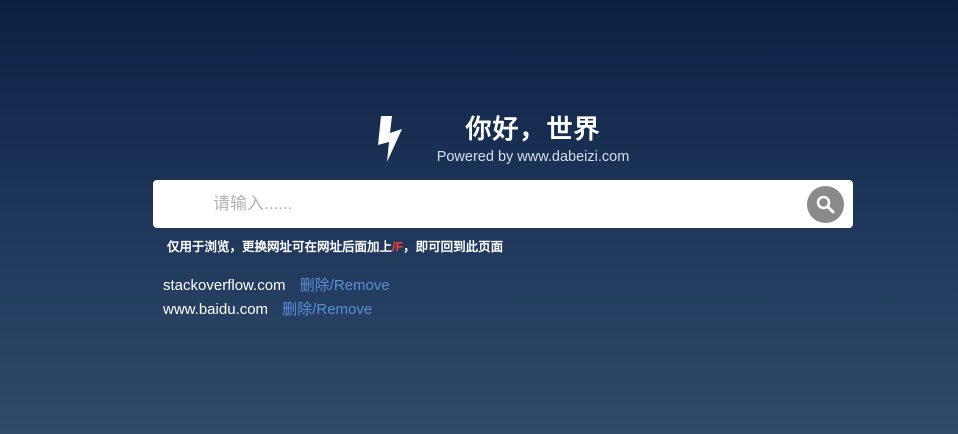 The height and width of the screenshot is (434, 958). I want to click on page-title: 你好，世界, so click(533, 129).